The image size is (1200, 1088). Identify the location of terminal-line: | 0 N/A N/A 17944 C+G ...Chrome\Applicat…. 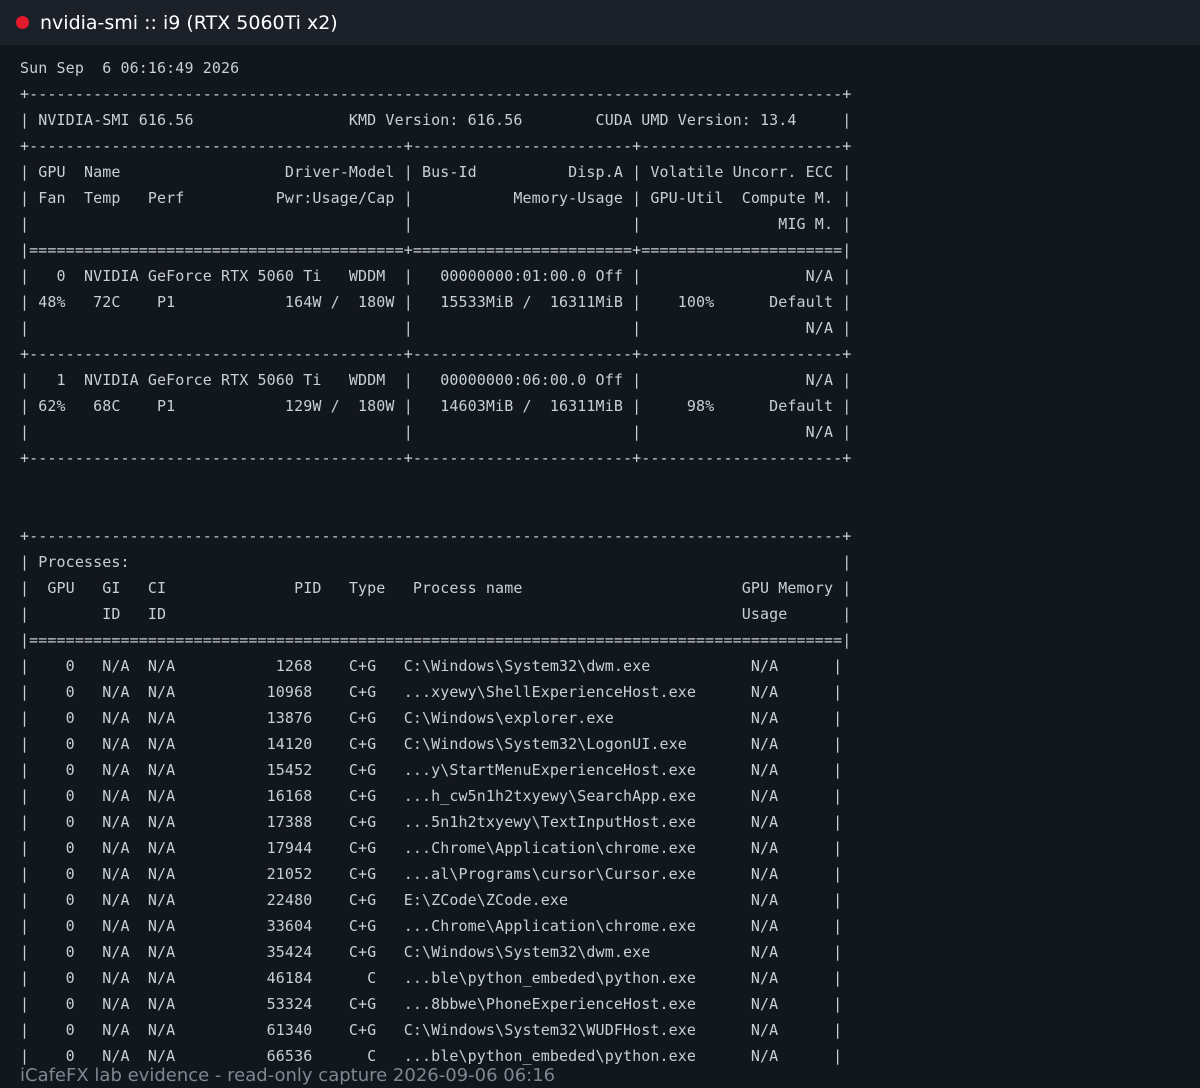
(431, 848).